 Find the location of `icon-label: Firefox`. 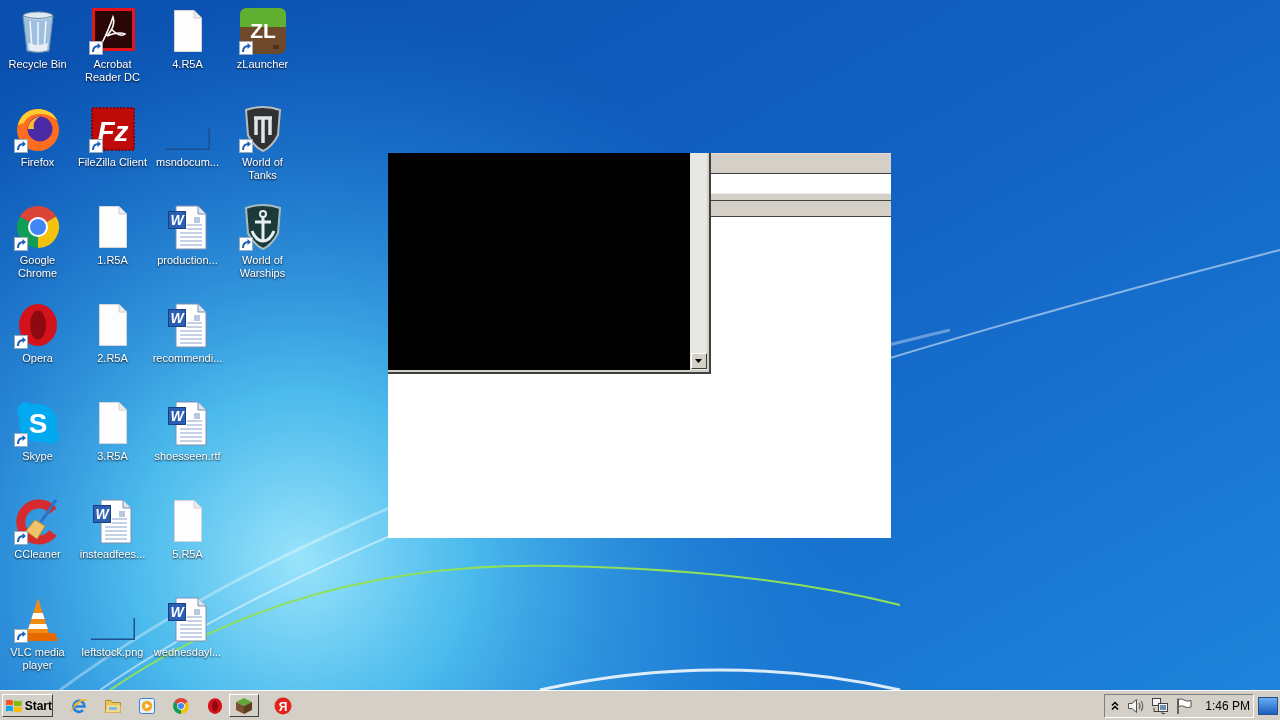

icon-label: Firefox is located at coordinates (37, 162).